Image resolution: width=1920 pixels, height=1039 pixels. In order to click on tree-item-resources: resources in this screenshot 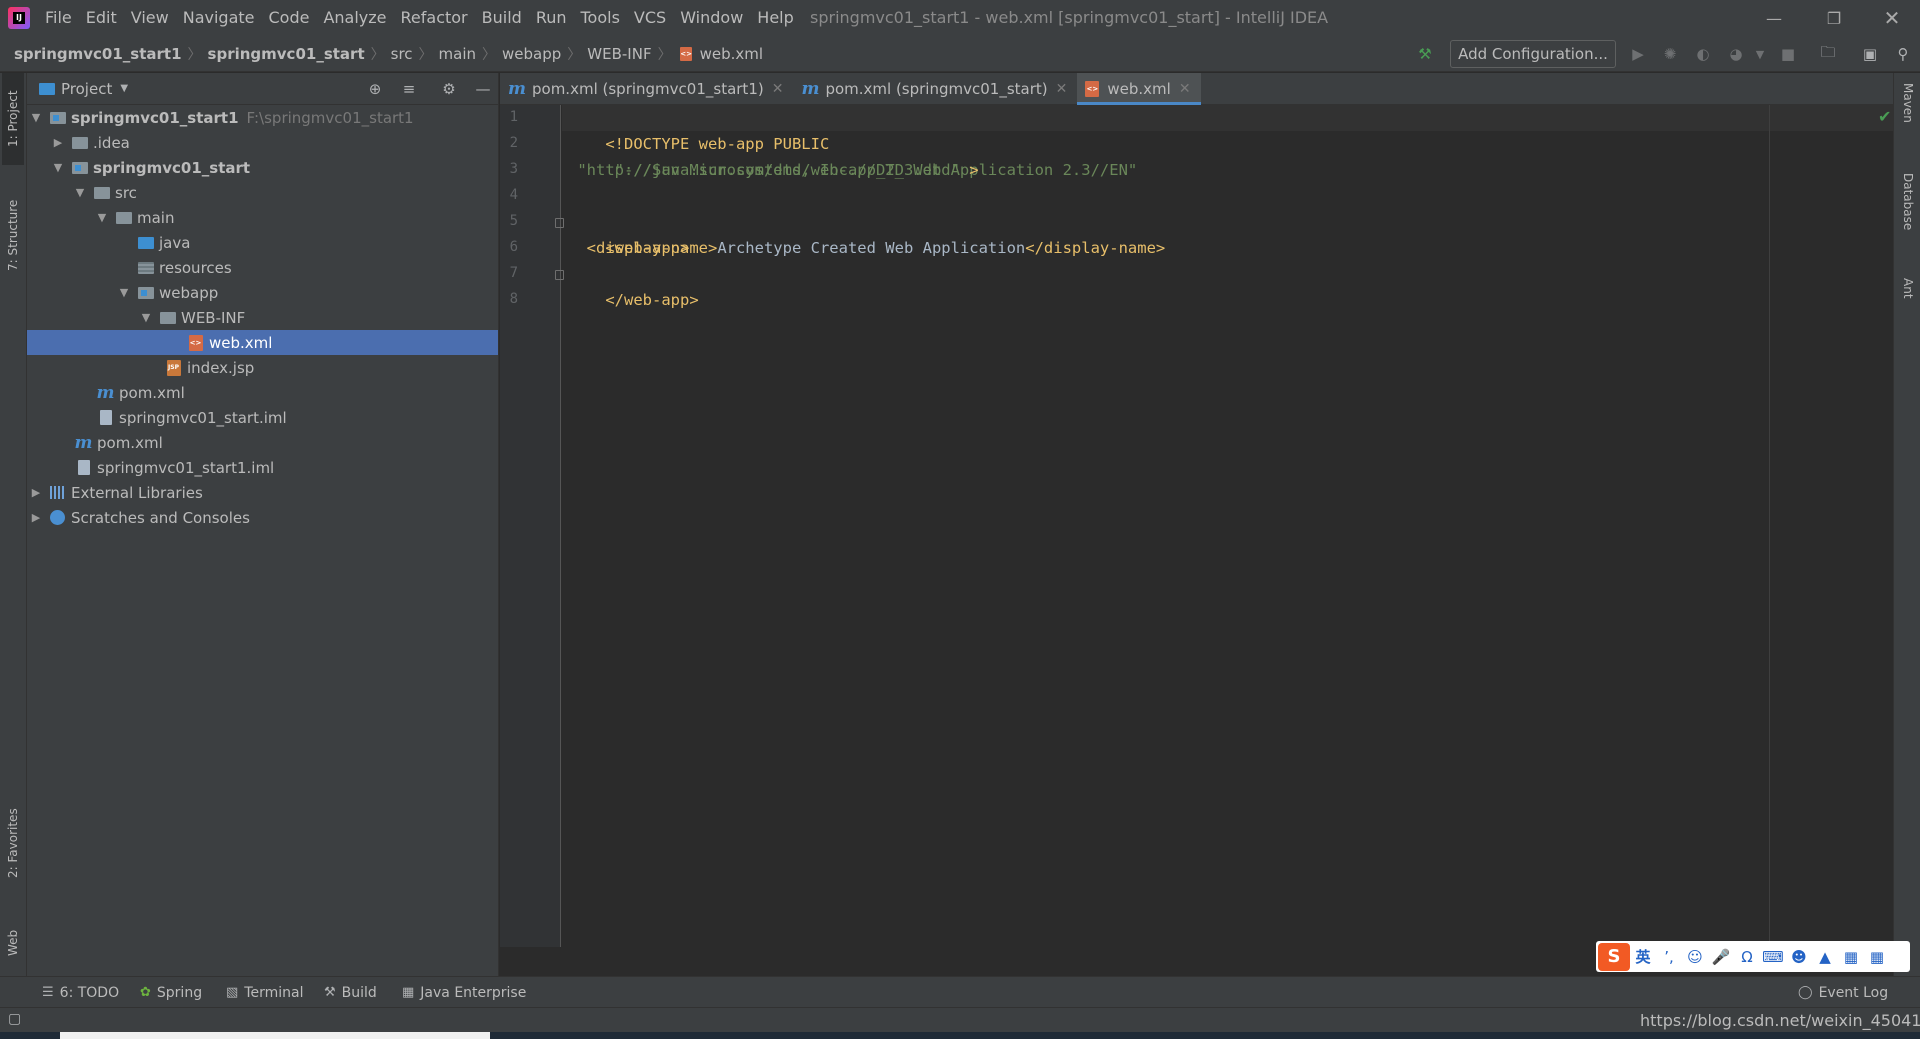, I will do `click(262, 267)`.